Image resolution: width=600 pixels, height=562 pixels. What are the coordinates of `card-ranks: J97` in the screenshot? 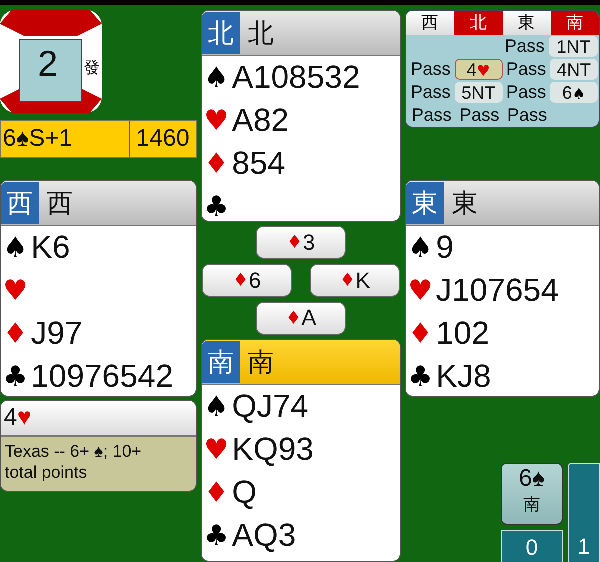 It's located at (57, 333).